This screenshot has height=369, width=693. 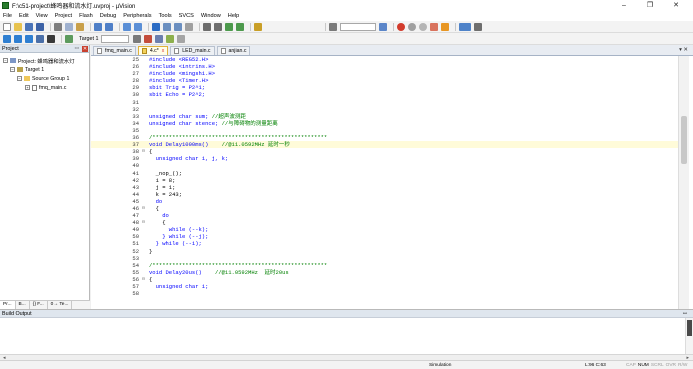 What do you see at coordinates (186, 16) in the screenshot?
I see `menu-svcs: SVCS` at bounding box center [186, 16].